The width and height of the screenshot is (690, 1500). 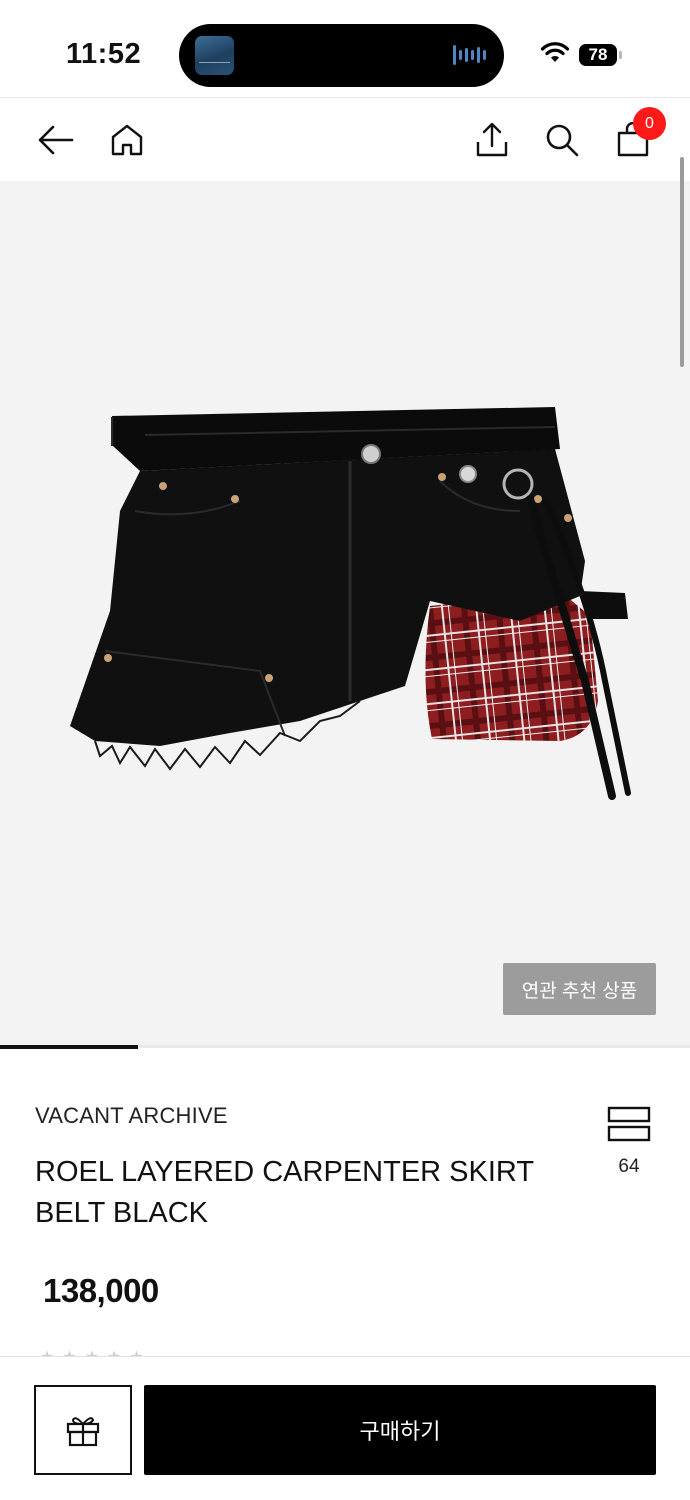 What do you see at coordinates (101, 1290) in the screenshot?
I see `product-price: 138,000` at bounding box center [101, 1290].